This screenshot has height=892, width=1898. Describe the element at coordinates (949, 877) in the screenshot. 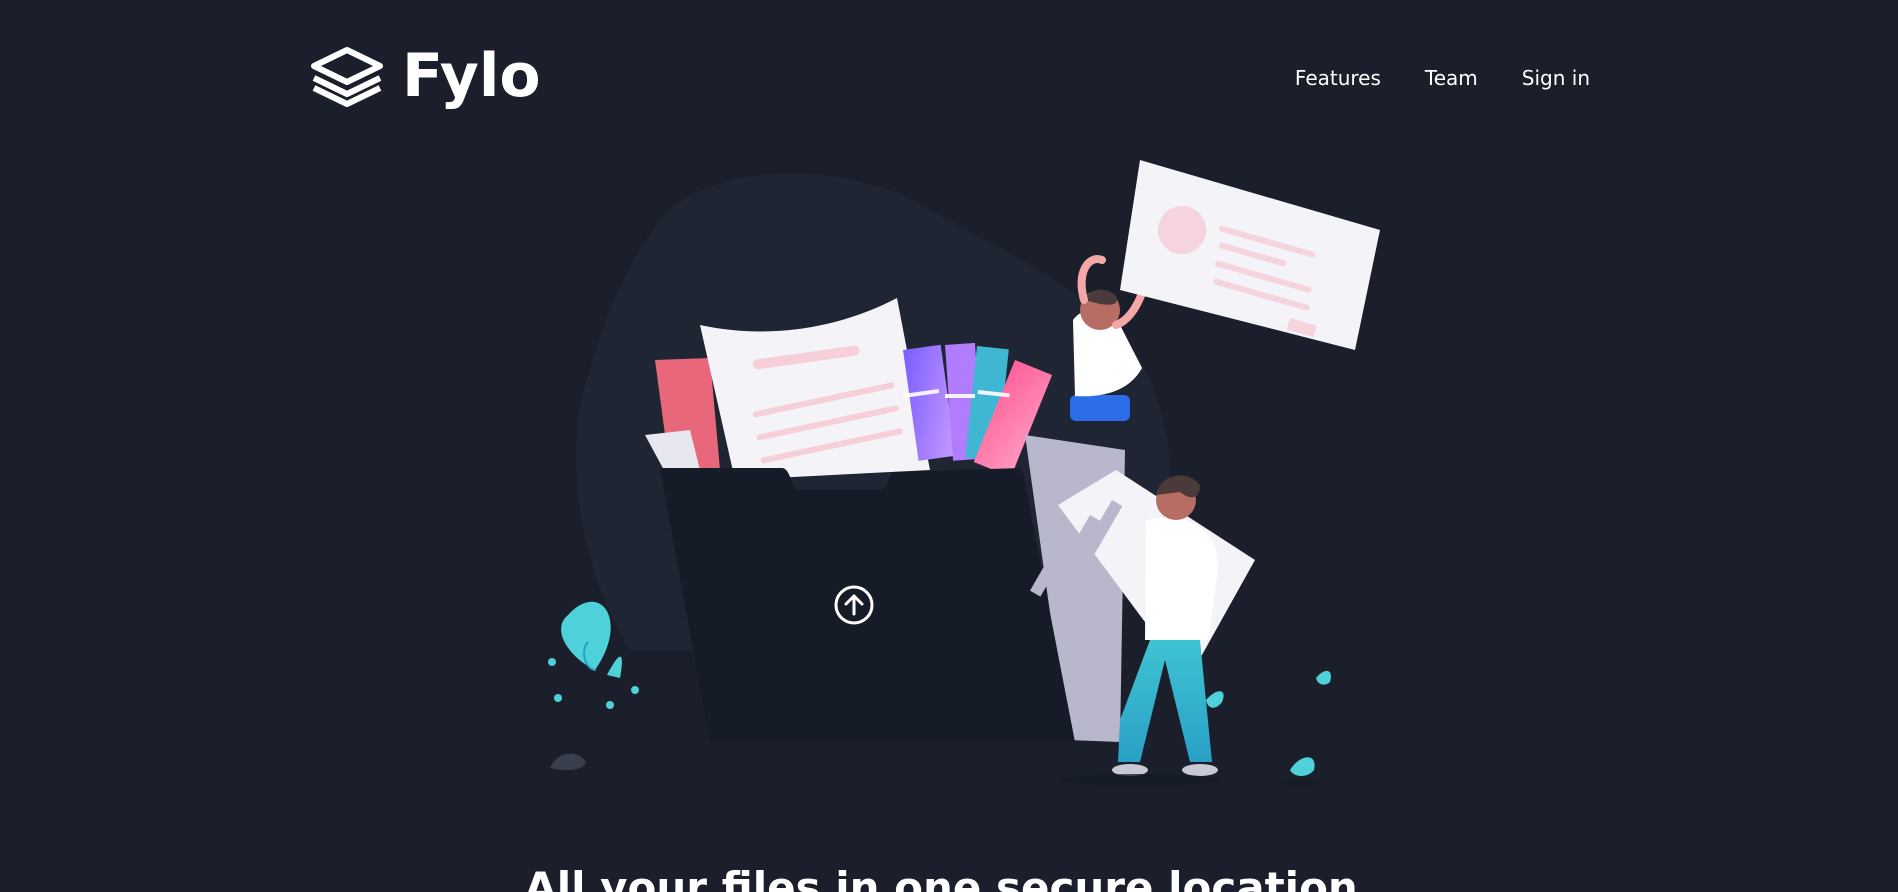

I see `hero-headline: All your files in one secure location,` at that location.